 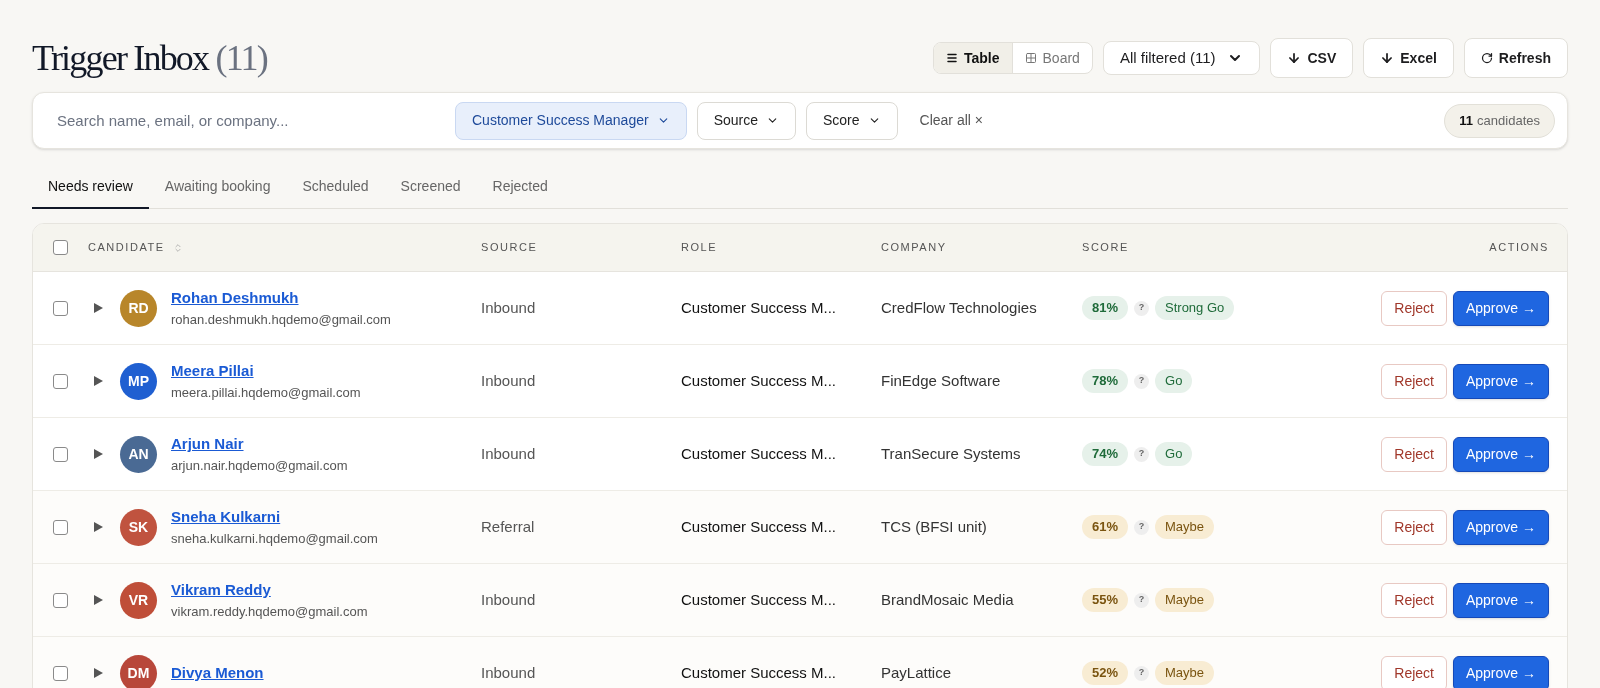 I want to click on company-cell-text: FinEdge Software, so click(x=941, y=380).